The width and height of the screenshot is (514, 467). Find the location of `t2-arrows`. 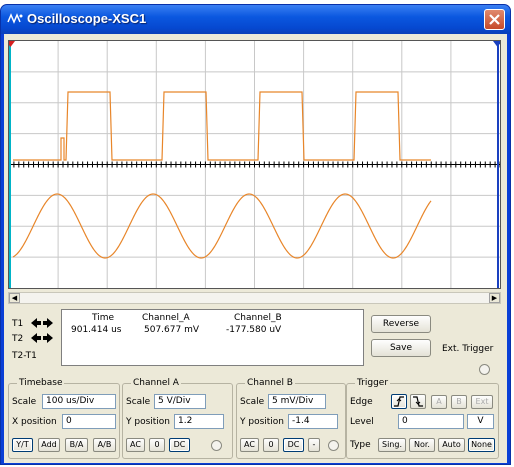

t2-arrows is located at coordinates (42, 338).